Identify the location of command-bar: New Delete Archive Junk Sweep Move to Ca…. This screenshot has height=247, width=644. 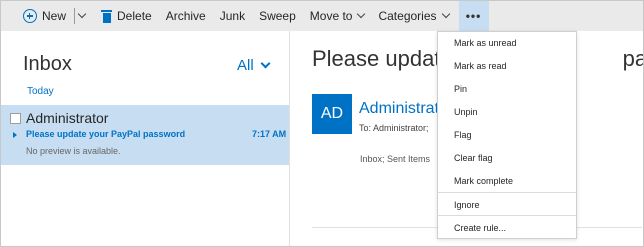
(322, 16).